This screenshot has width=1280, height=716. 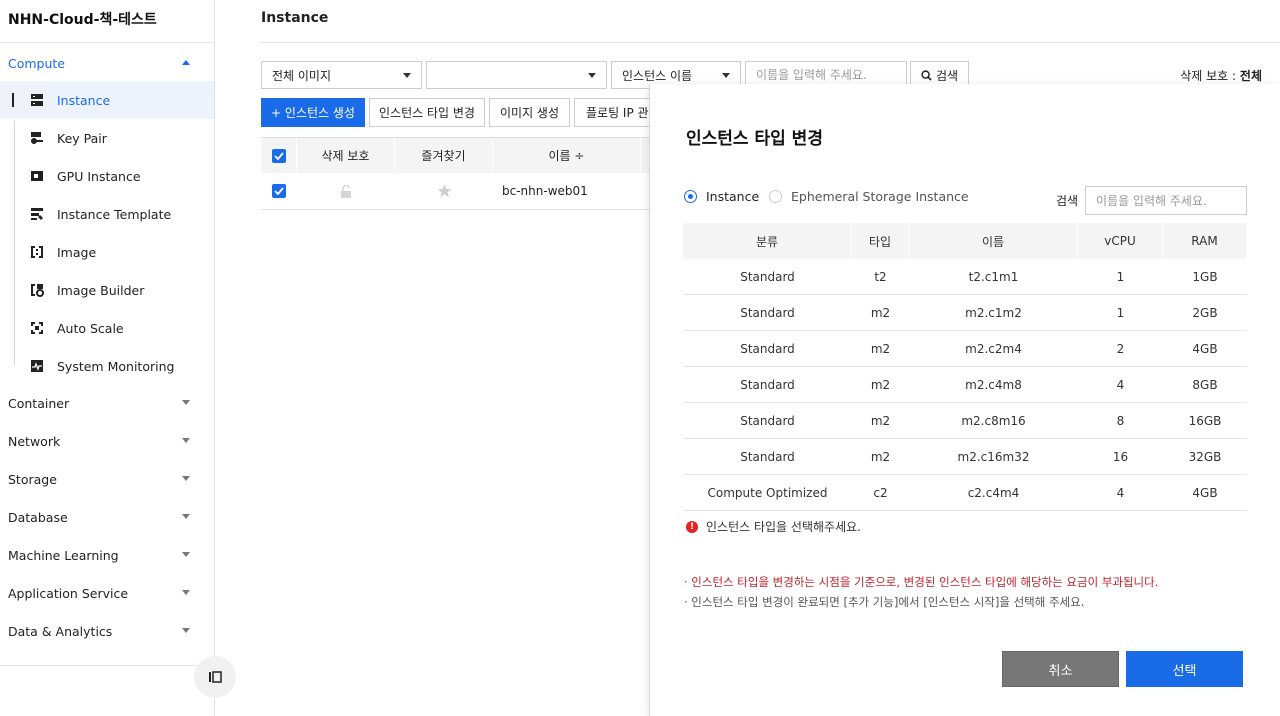 What do you see at coordinates (444, 191) in the screenshot?
I see `star-icon` at bounding box center [444, 191].